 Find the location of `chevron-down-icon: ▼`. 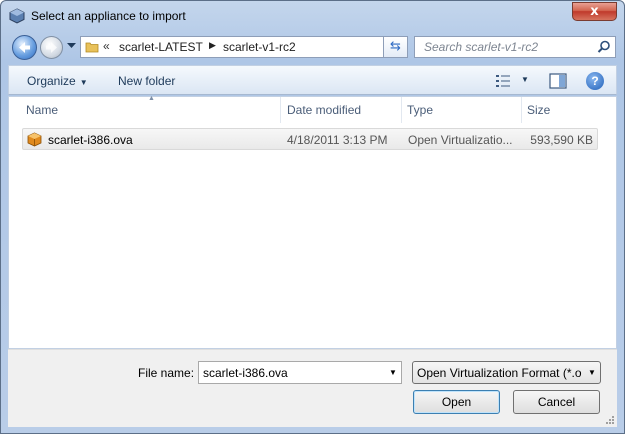

chevron-down-icon: ▼ is located at coordinates (83, 82).